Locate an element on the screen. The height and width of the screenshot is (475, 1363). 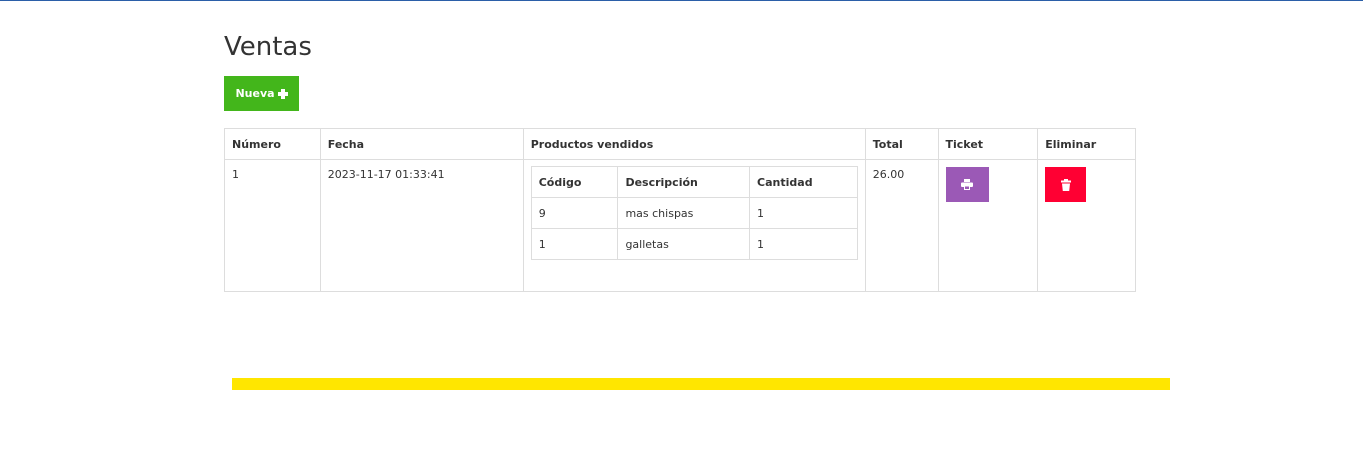
header-descripcion: Descripción is located at coordinates (684, 182).